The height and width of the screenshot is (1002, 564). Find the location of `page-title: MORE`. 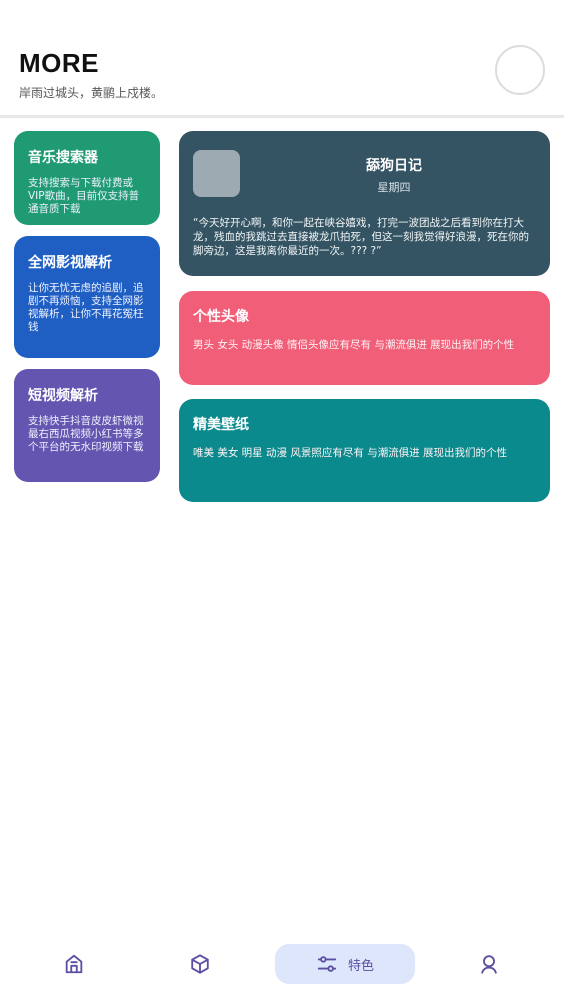

page-title: MORE is located at coordinates (59, 63).